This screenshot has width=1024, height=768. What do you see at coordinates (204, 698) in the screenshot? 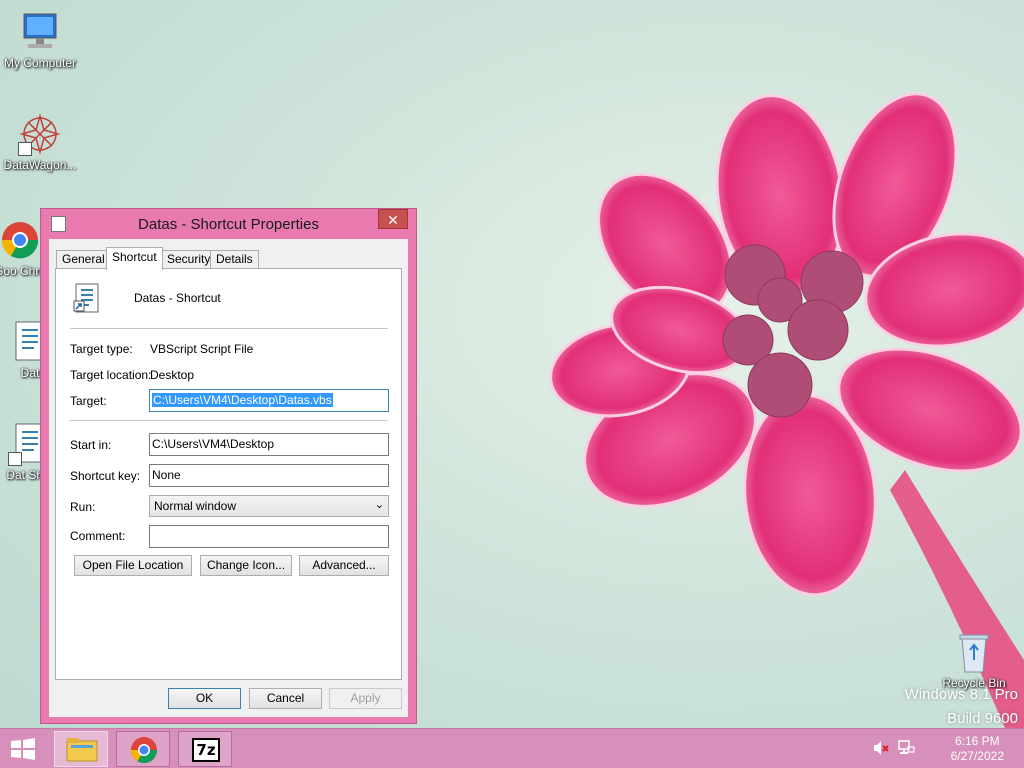
I see `ok-button: OK` at bounding box center [204, 698].